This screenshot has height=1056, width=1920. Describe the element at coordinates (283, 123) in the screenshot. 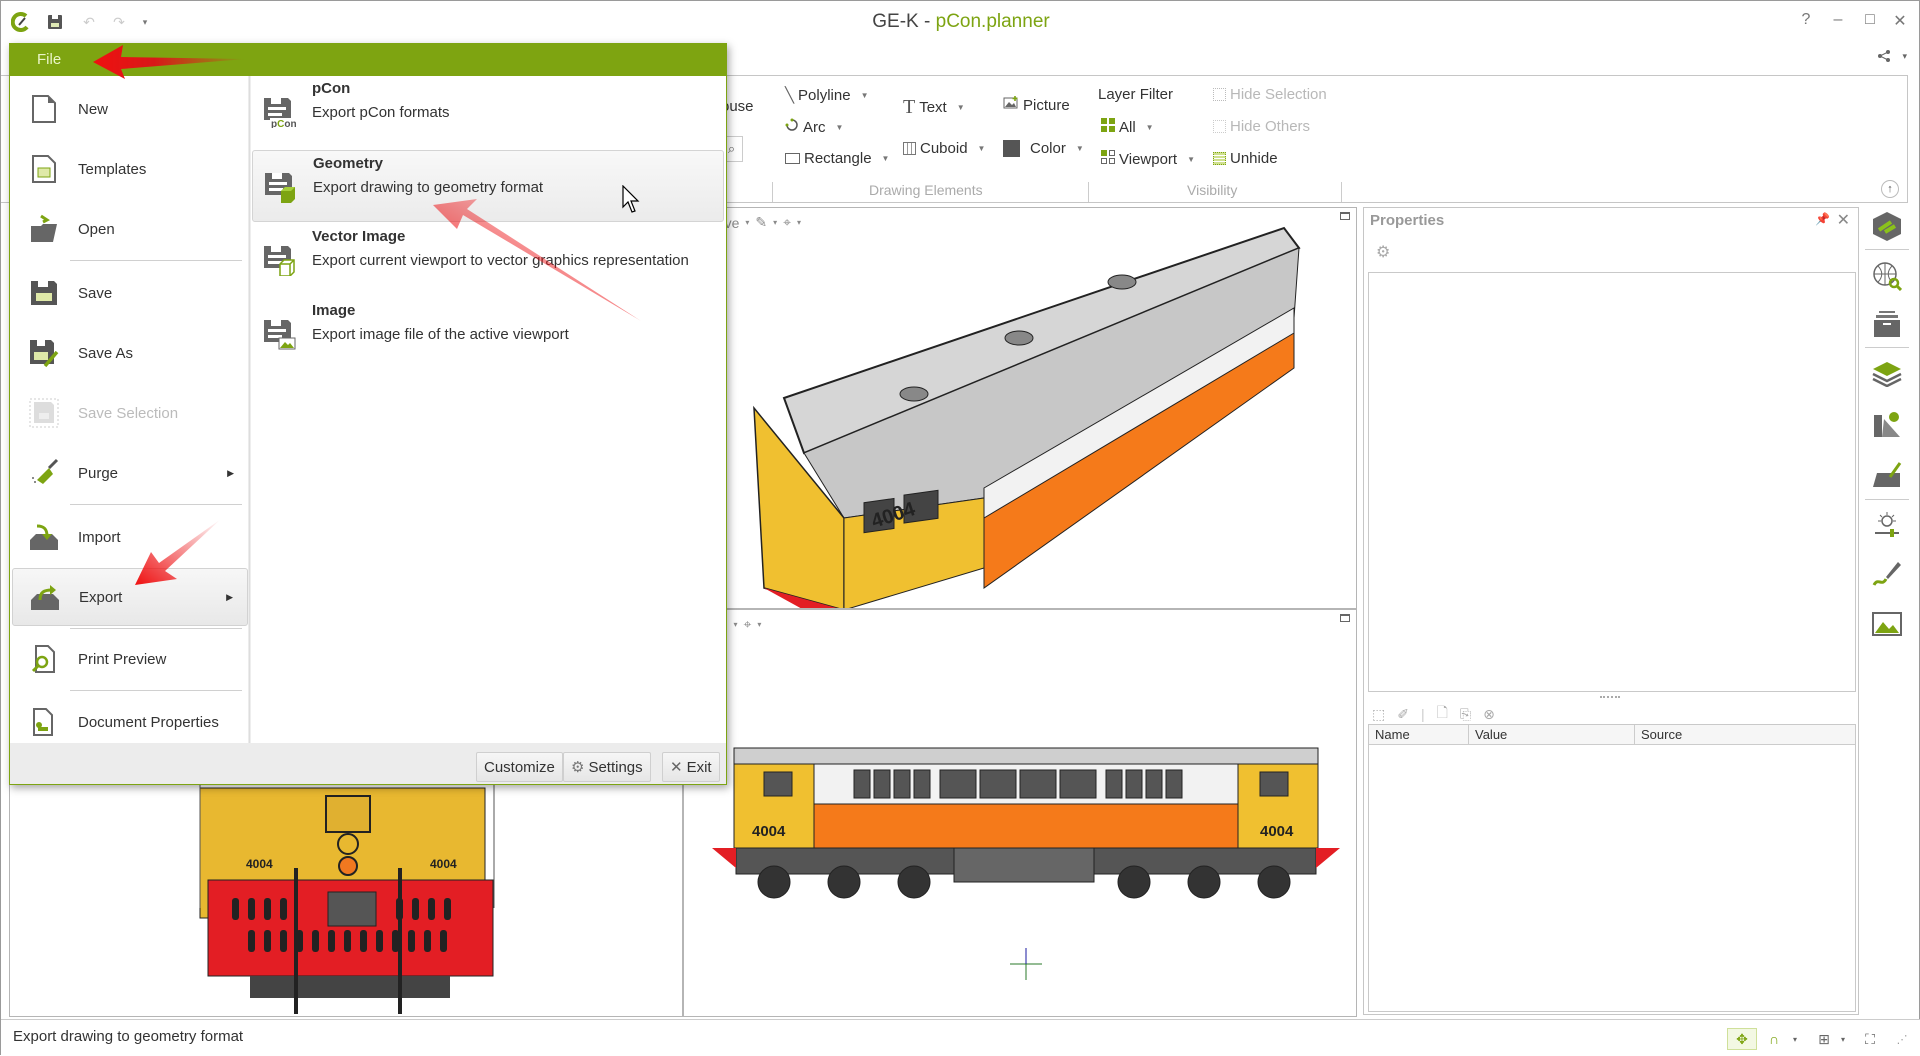

I see `svg-text: pCon` at that location.